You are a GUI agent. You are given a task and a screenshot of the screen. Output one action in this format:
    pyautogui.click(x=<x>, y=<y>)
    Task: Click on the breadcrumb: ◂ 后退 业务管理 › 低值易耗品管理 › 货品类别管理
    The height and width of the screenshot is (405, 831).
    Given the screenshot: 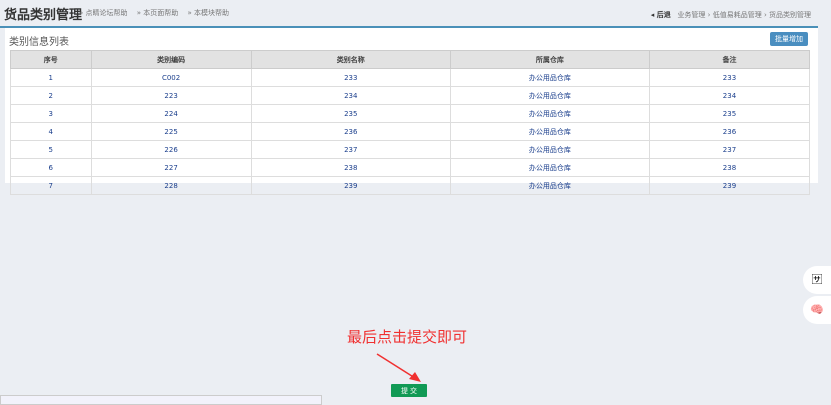 What is the action you would take?
    pyautogui.click(x=731, y=15)
    